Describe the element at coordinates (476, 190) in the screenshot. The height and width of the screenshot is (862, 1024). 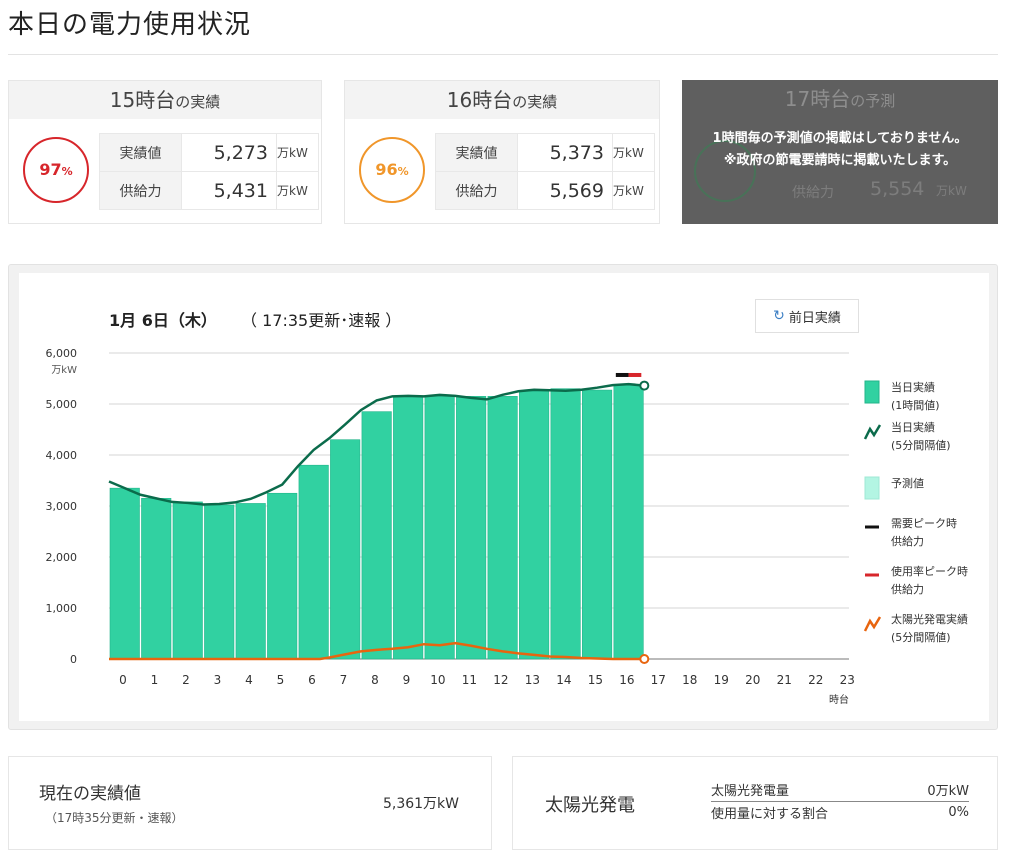
I see `hour16-supply-label: 供給力` at that location.